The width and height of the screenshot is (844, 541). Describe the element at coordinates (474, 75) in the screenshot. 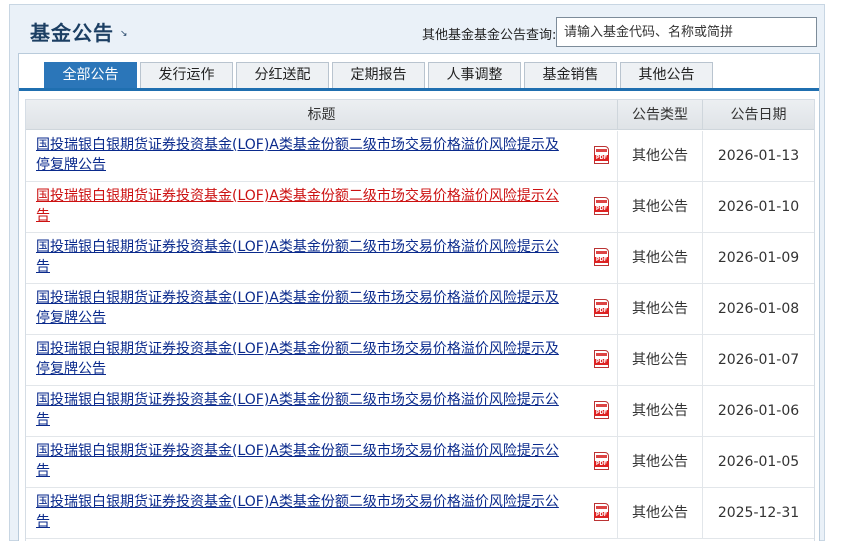

I see `tab-personnel: 人事调整` at that location.